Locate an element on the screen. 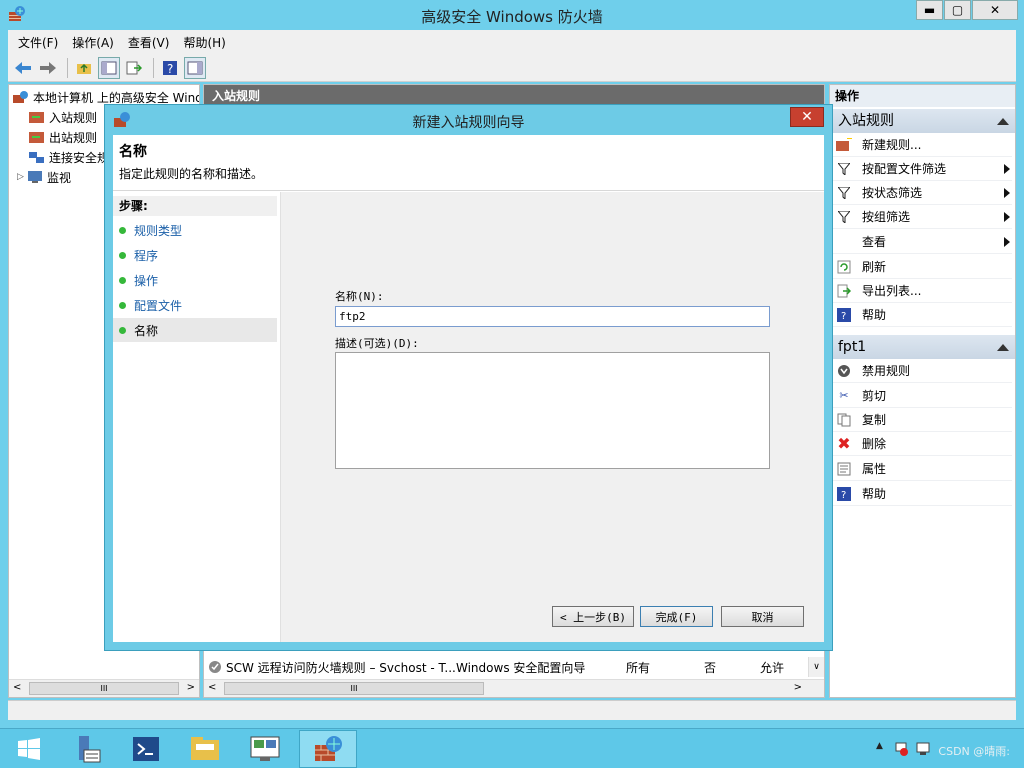 The image size is (1024, 768). help-icon: ? is located at coordinates (844, 315).